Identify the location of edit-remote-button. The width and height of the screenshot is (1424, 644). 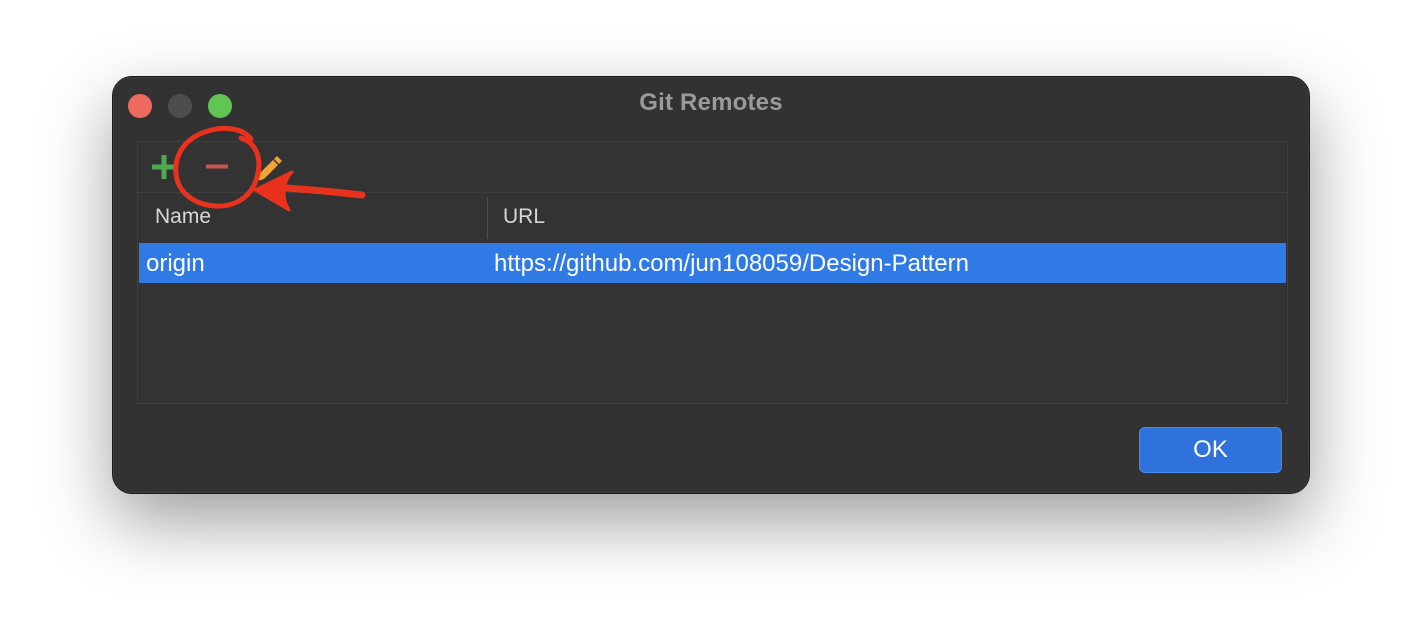
(268, 167).